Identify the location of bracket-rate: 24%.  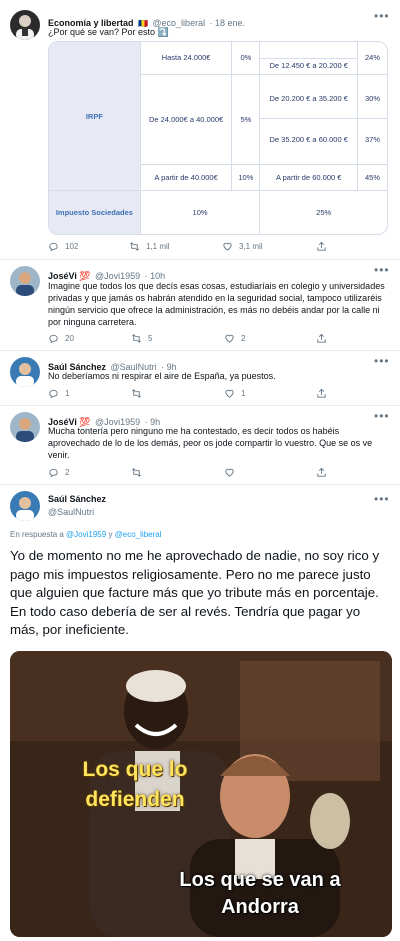
(372, 58).